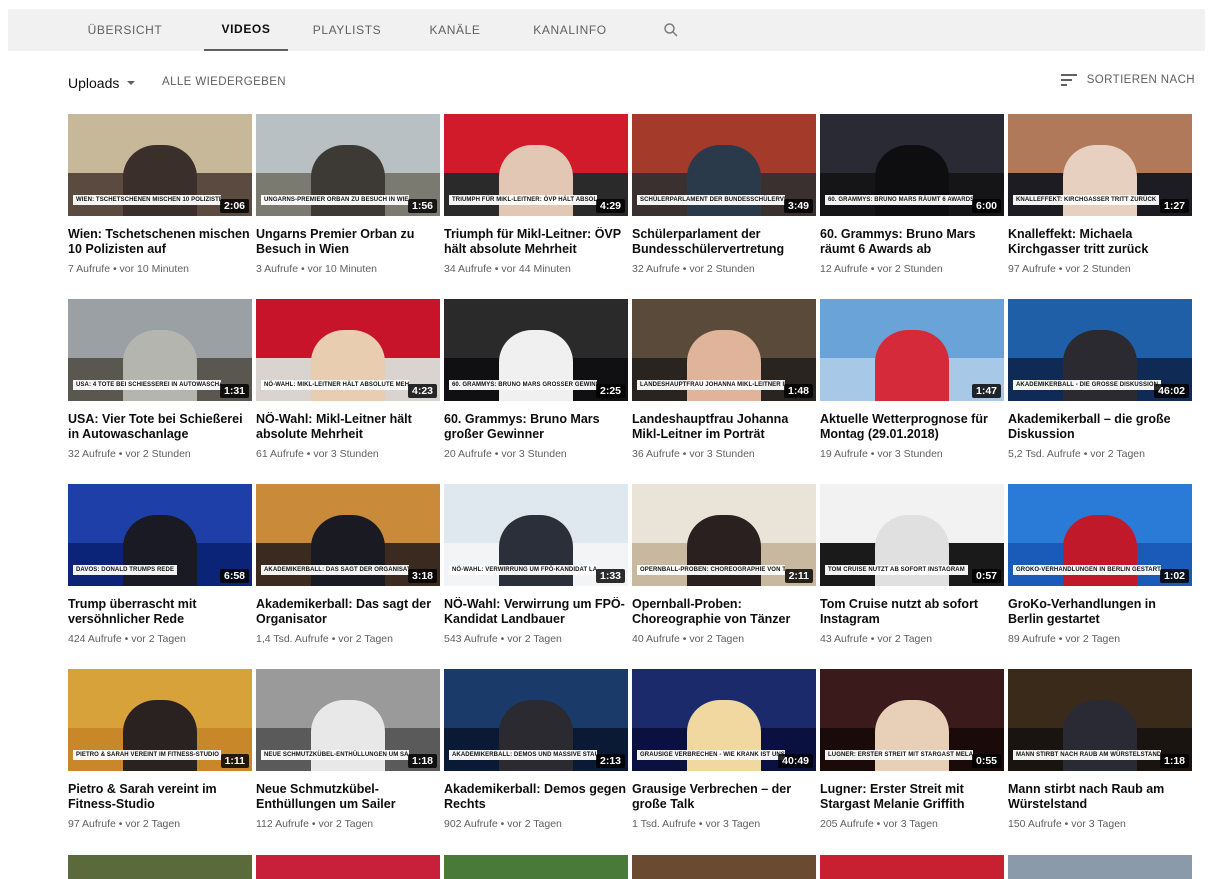 Image resolution: width=1213 pixels, height=879 pixels. What do you see at coordinates (1100, 797) in the screenshot?
I see `video-title: Mann stirbt nach Raub am Würstelstand` at bounding box center [1100, 797].